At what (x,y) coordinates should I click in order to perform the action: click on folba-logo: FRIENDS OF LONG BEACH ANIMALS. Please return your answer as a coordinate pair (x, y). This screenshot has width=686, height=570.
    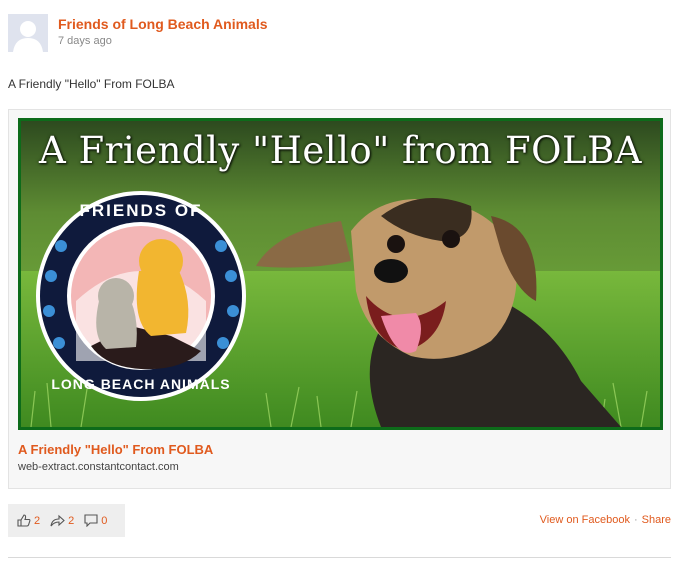
    Looking at the image, I should click on (141, 296).